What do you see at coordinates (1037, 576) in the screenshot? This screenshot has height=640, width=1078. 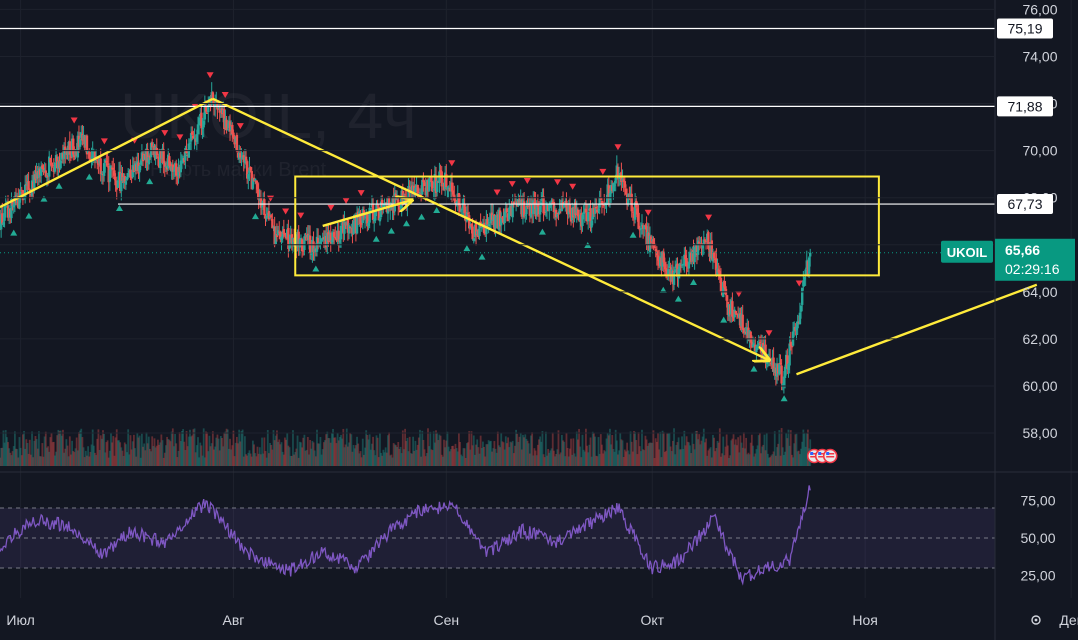 I see `rsi-tick-label: 25,00` at bounding box center [1037, 576].